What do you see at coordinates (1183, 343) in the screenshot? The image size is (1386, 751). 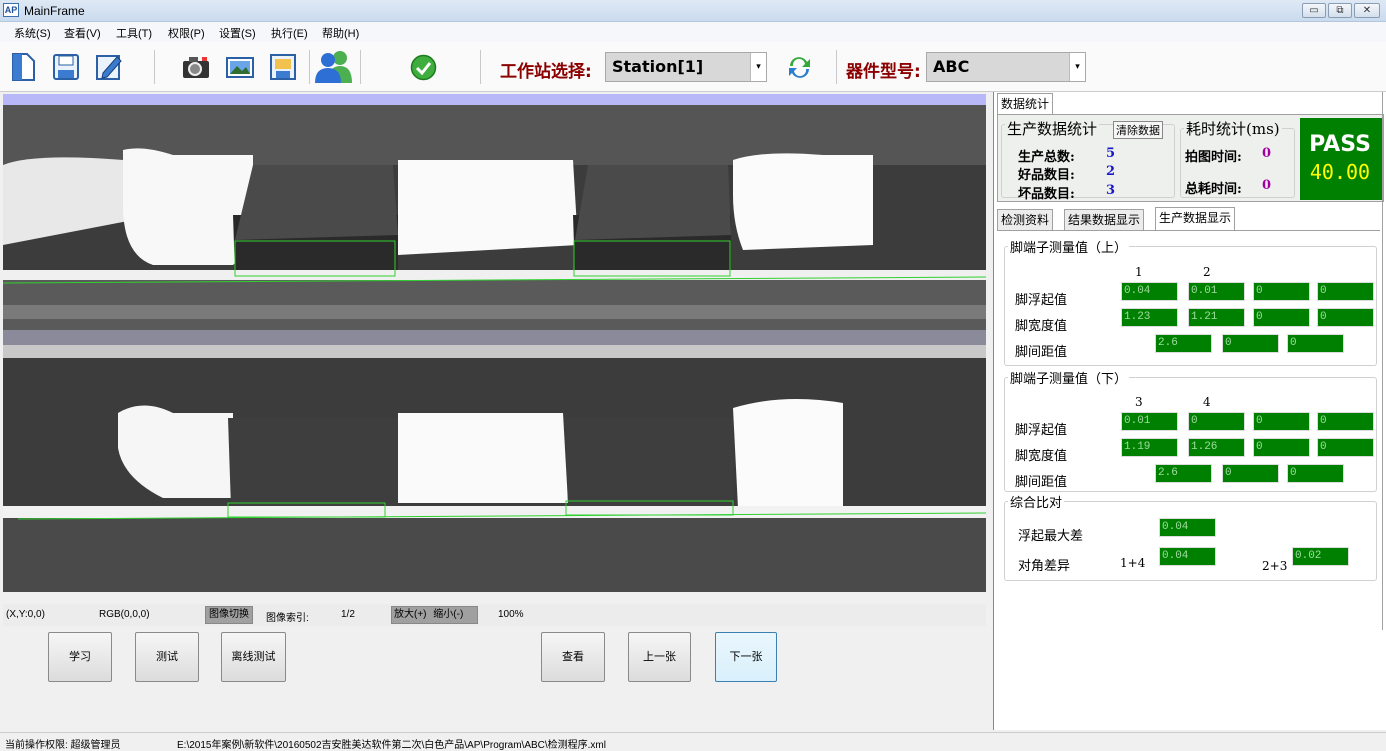 I see `upper-pitch-1: 2.6` at bounding box center [1183, 343].